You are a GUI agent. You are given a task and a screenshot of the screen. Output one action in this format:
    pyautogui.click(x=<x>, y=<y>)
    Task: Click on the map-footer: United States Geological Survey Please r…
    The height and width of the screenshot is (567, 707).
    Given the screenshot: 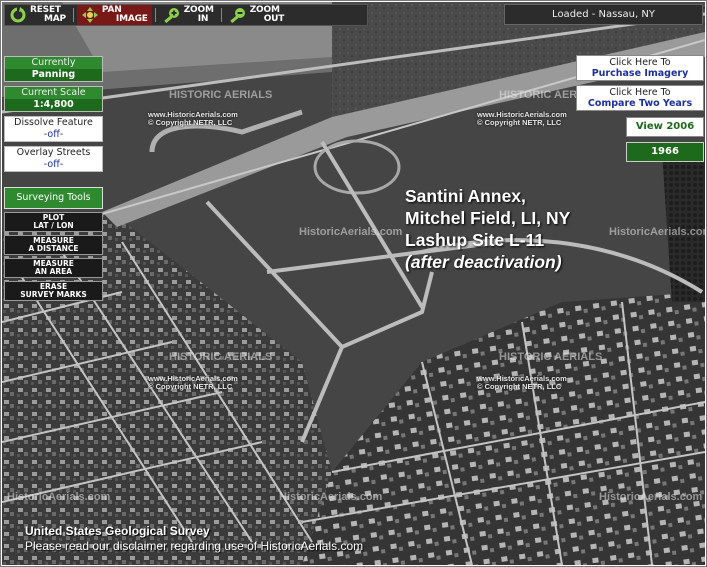 What is the action you would take?
    pyautogui.click(x=194, y=539)
    